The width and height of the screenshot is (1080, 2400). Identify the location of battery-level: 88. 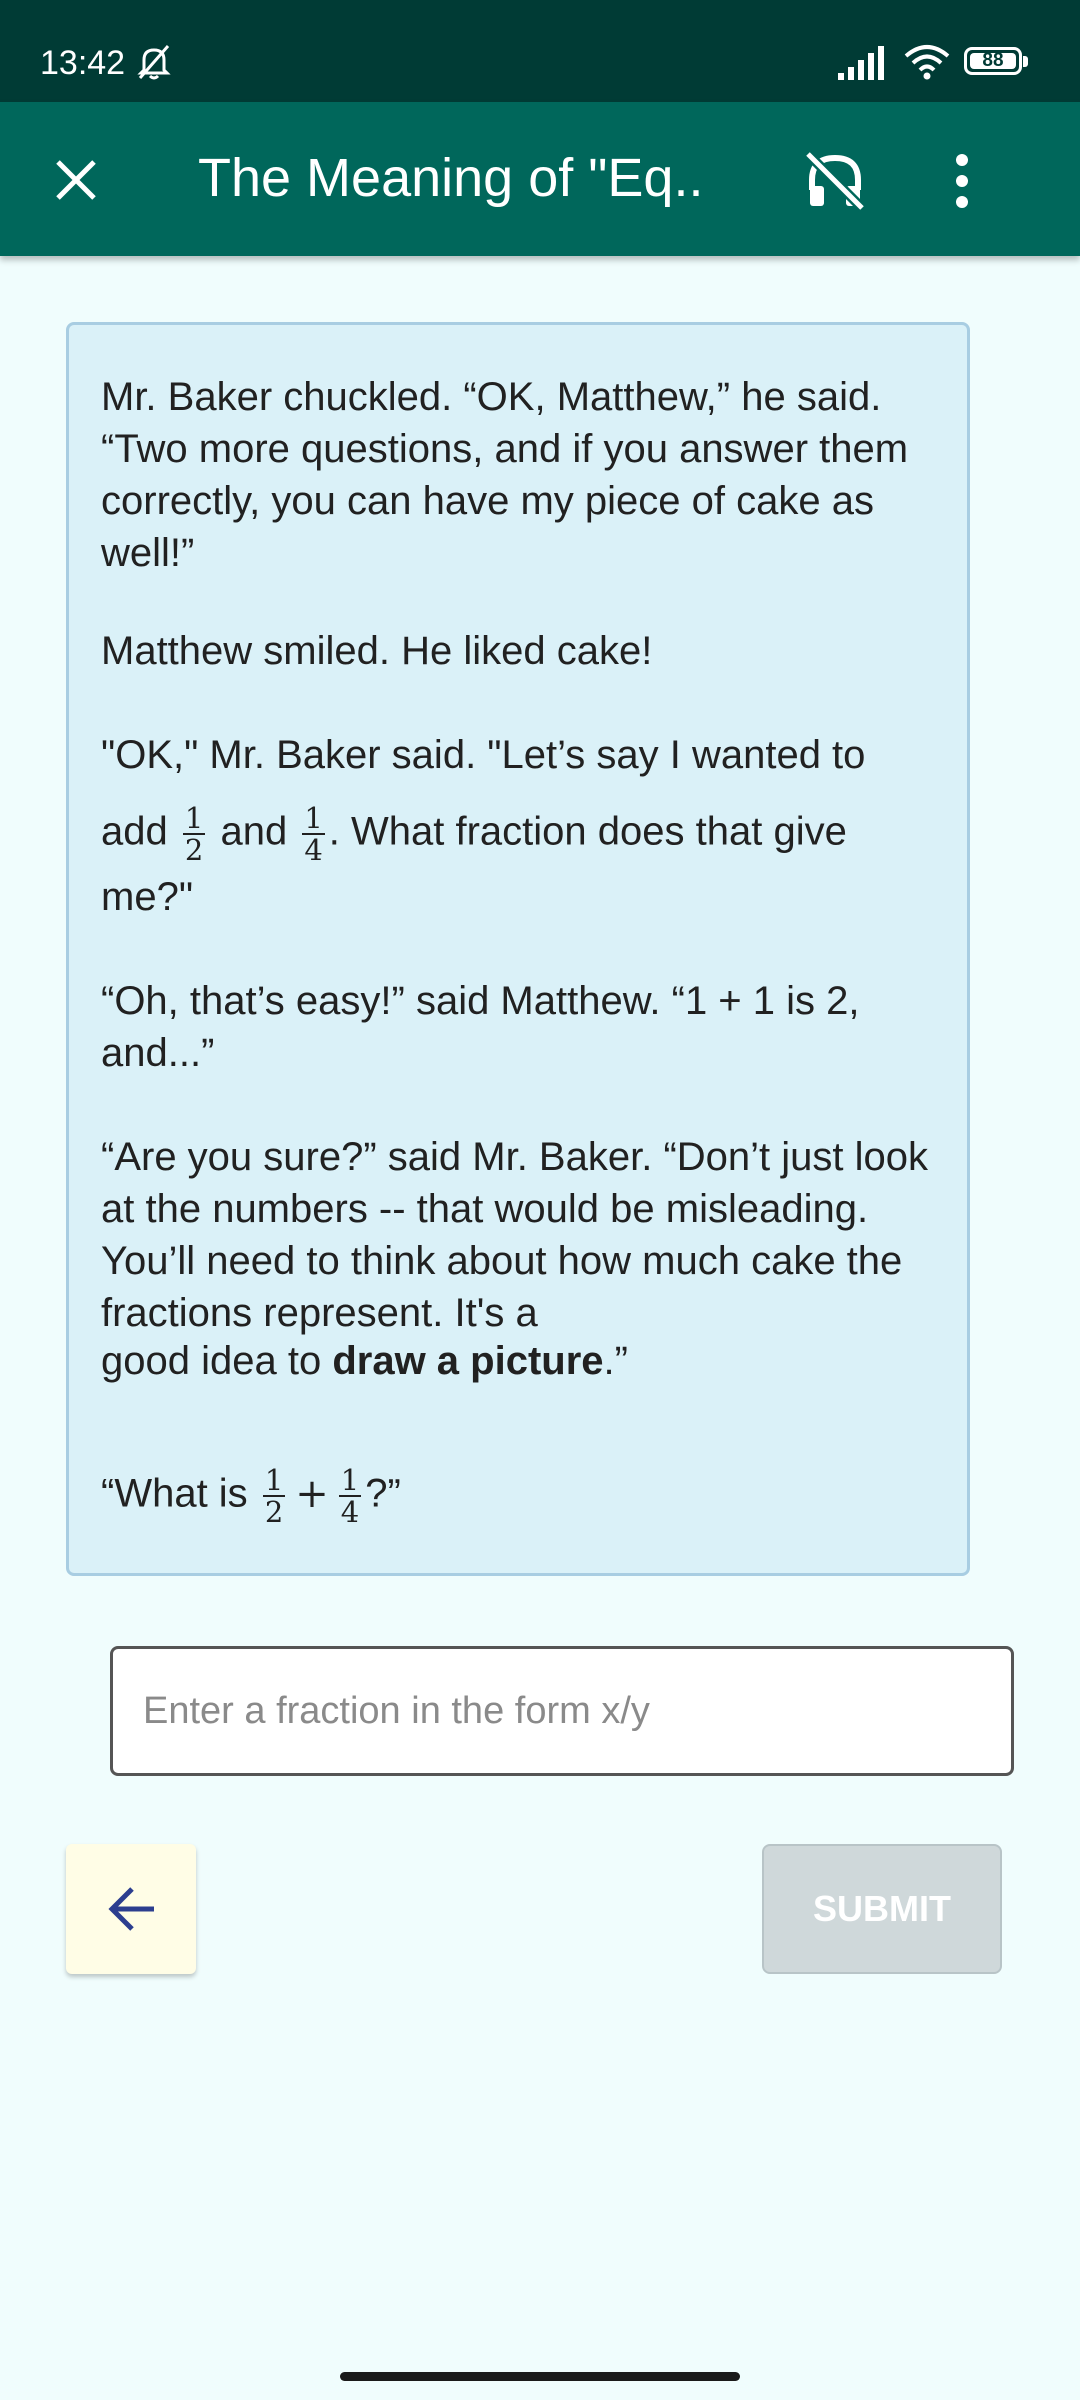
(993, 60).